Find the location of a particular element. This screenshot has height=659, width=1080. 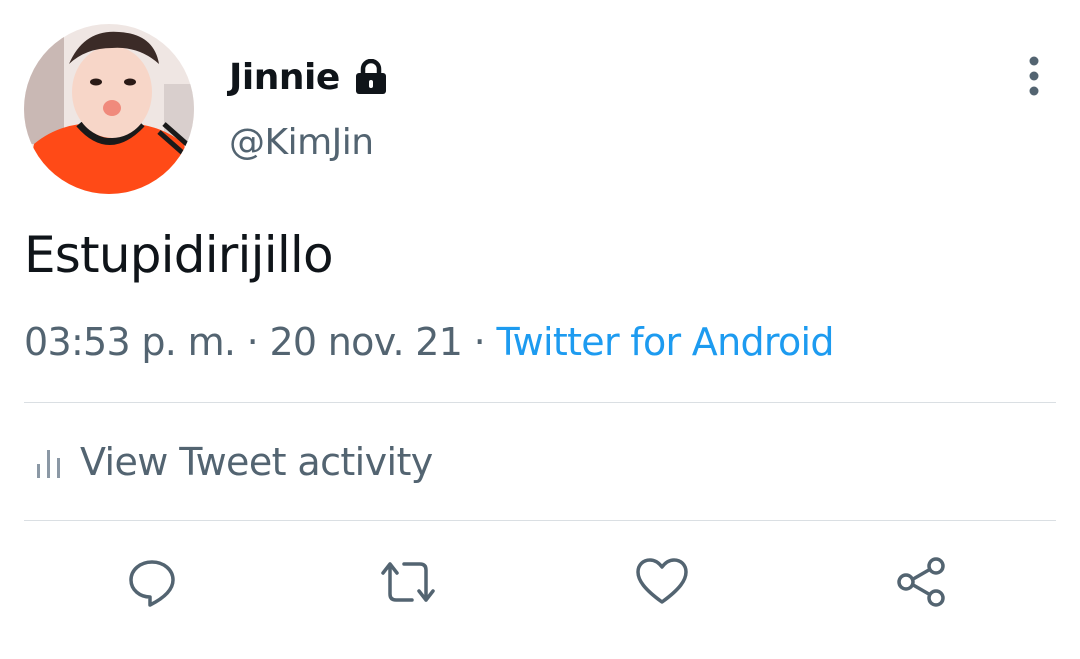

more-vertical-icon is located at coordinates (1034, 76).